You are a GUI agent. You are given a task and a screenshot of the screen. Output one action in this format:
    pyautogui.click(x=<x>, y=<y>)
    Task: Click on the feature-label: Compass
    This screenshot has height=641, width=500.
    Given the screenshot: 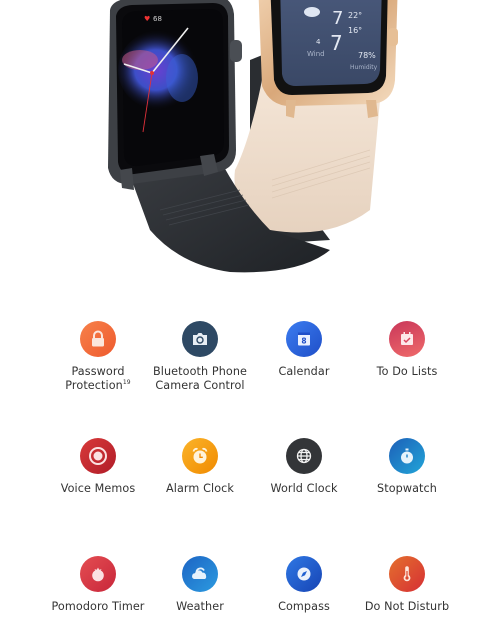 What is the action you would take?
    pyautogui.click(x=304, y=606)
    